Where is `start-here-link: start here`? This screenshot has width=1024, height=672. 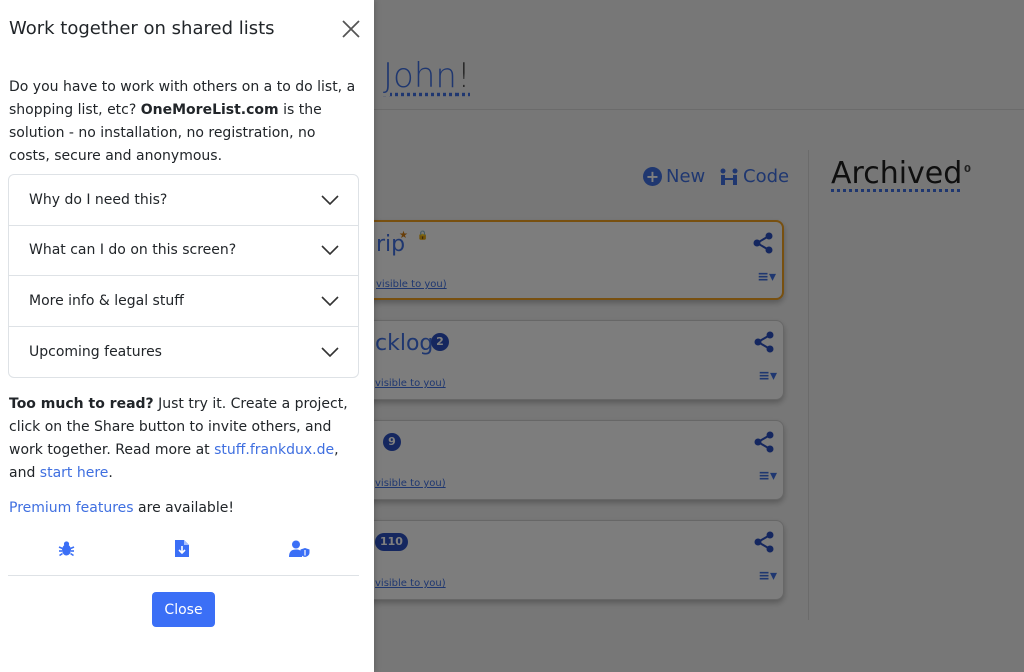
start-here-link: start here is located at coordinates (74, 473).